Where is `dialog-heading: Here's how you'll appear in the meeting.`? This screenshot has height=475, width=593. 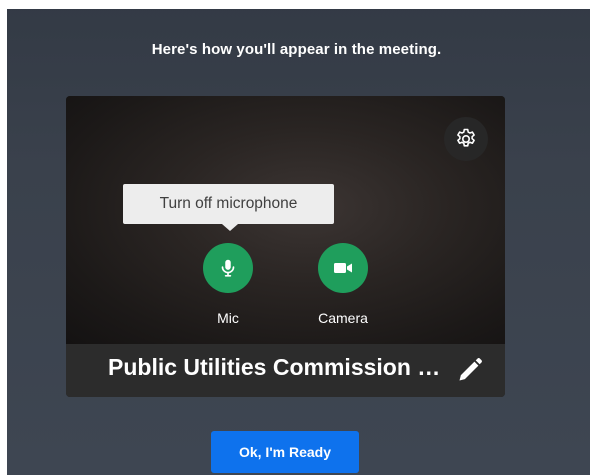 dialog-heading: Here's how you'll appear in the meeting. is located at coordinates (296, 49).